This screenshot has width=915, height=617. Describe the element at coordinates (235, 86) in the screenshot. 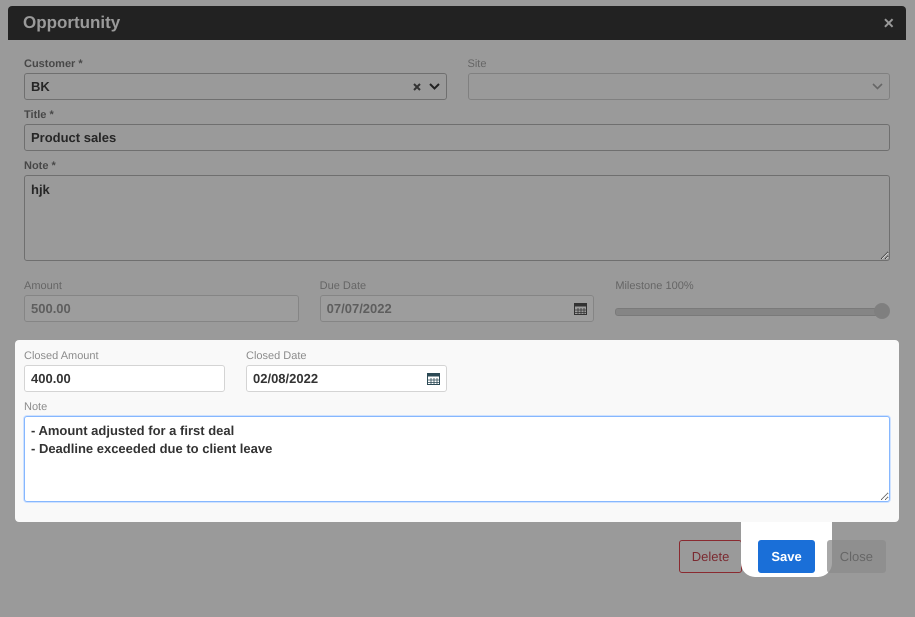

I see `customer-select: BK` at that location.